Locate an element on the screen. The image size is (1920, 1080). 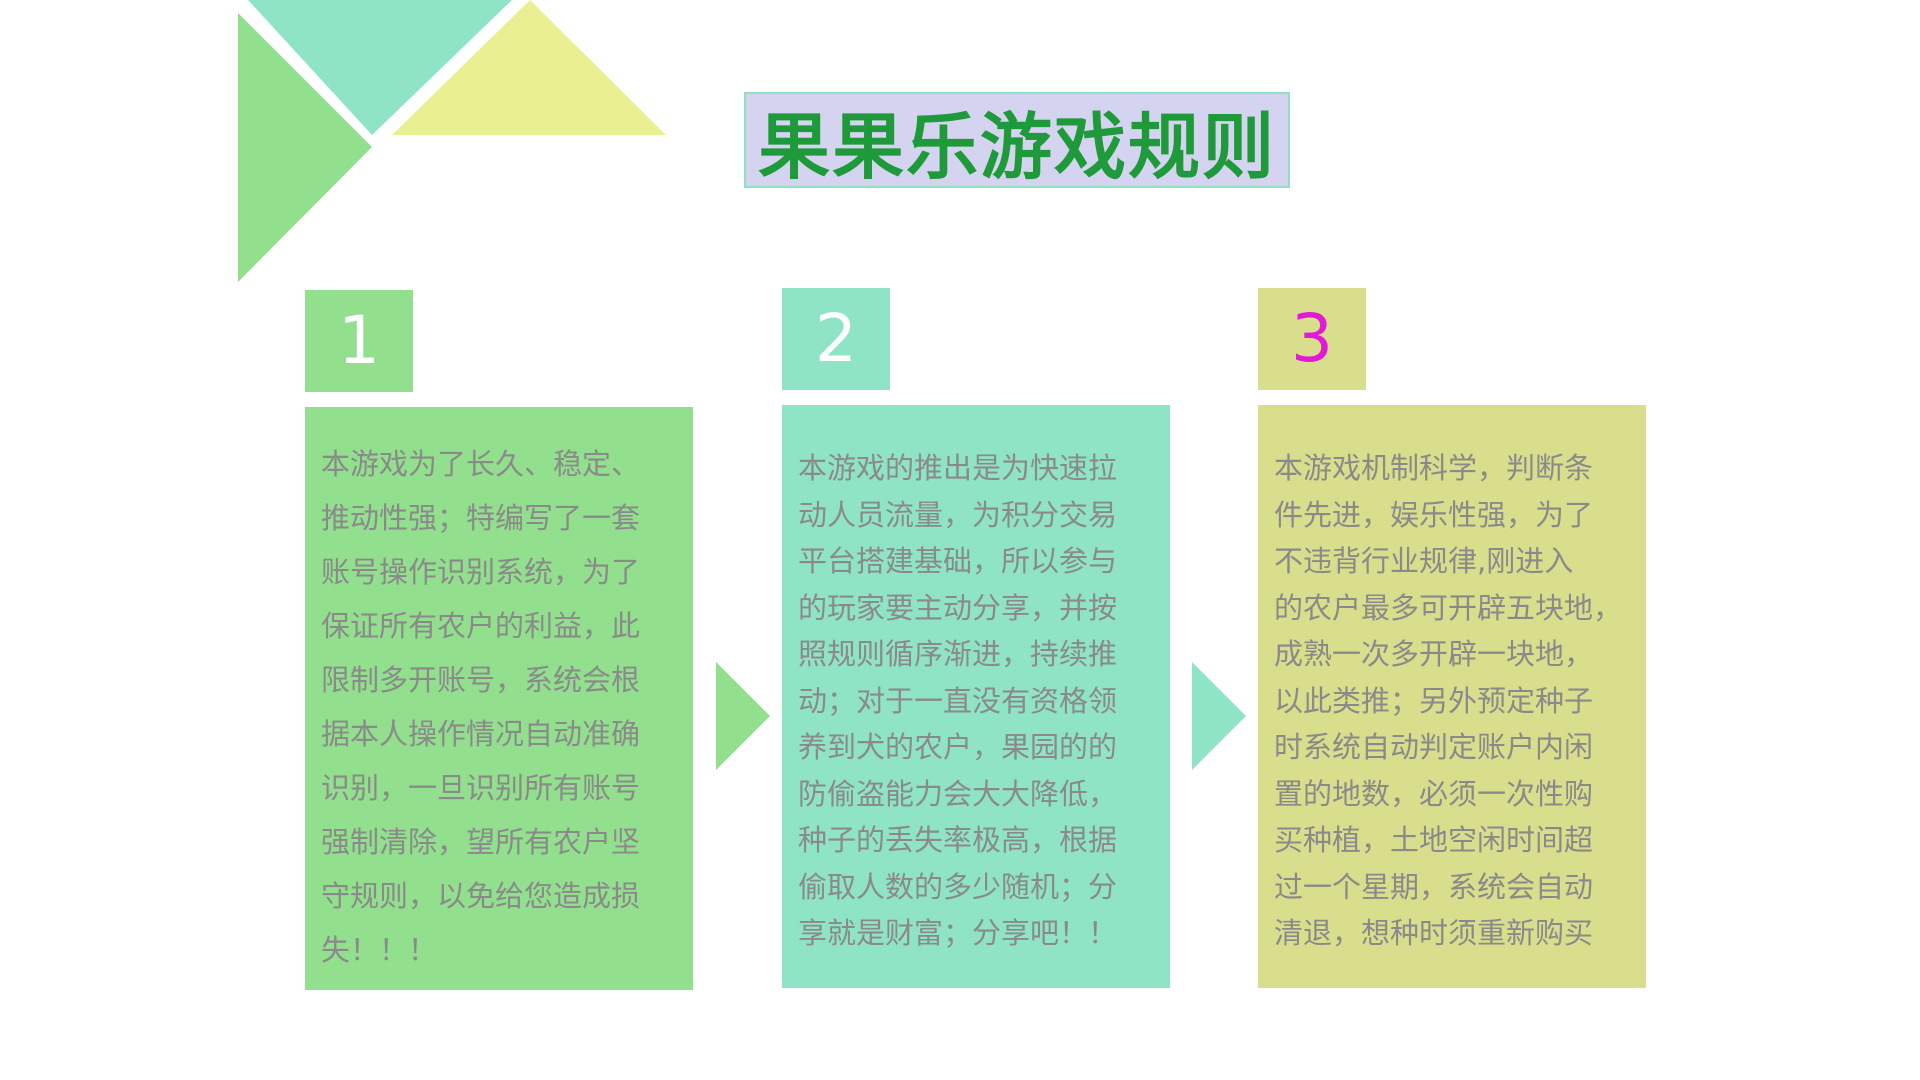
step-1-text-line: 据本人操作情况自动准确 is located at coordinates (481, 734).